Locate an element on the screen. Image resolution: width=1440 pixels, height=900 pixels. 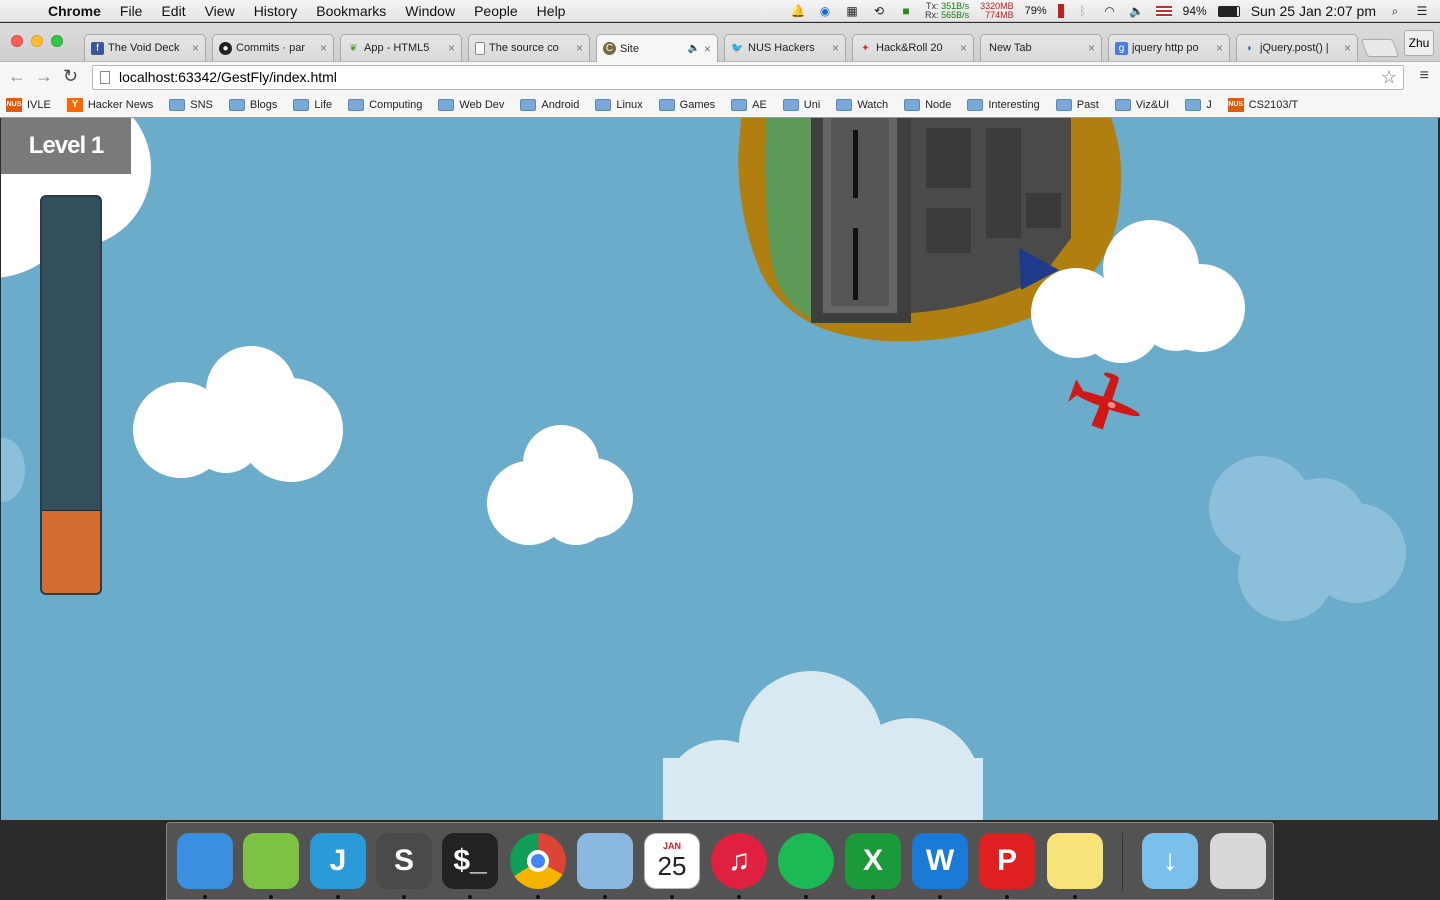
intellij-icon: J is located at coordinates (338, 861).